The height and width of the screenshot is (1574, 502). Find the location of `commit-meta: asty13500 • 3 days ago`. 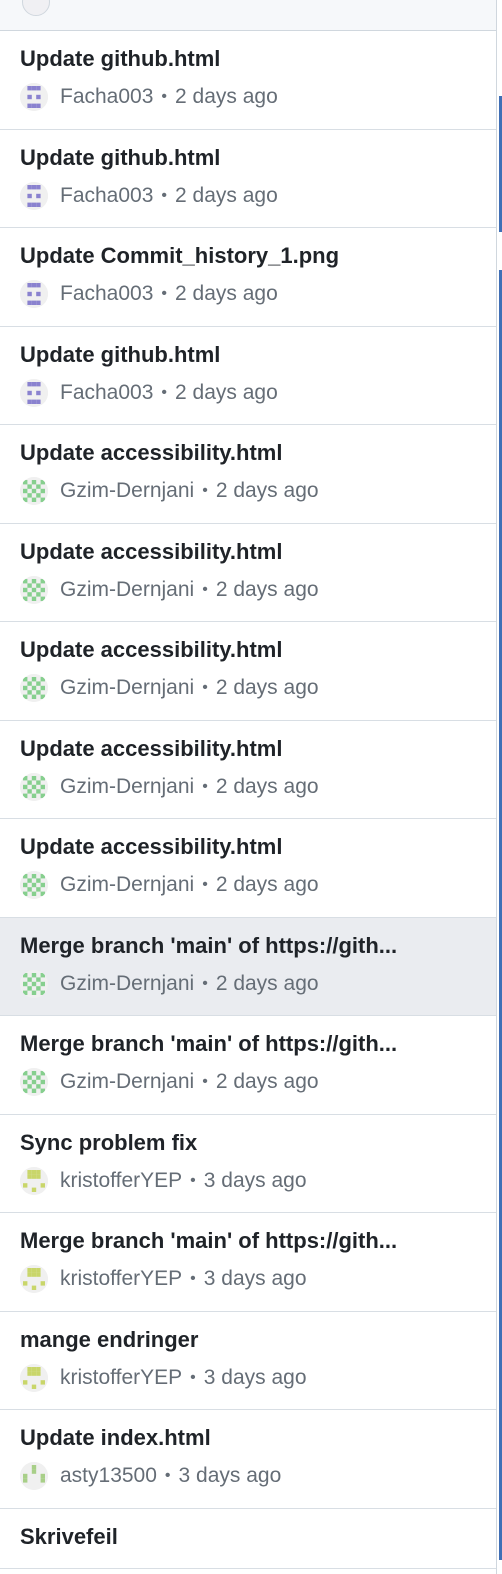

commit-meta: asty13500 • 3 days ago is located at coordinates (150, 1476).